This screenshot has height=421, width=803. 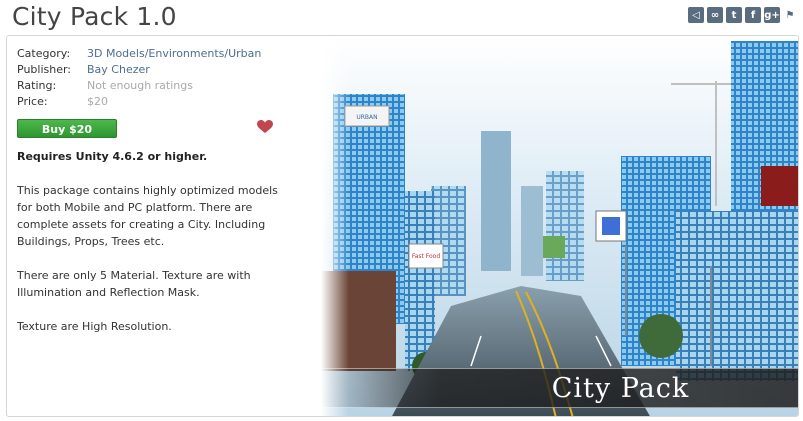 What do you see at coordinates (790, 15) in the screenshot?
I see `flag-icon: ⚑` at bounding box center [790, 15].